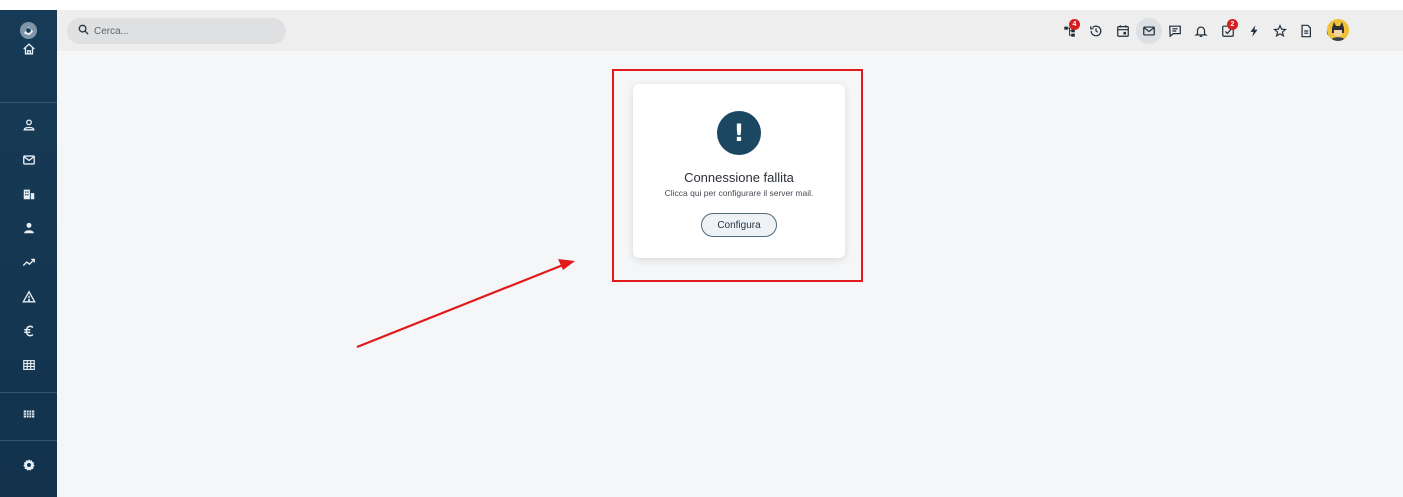 The height and width of the screenshot is (497, 1403). I want to click on topbar-mail-button, so click(1149, 31).